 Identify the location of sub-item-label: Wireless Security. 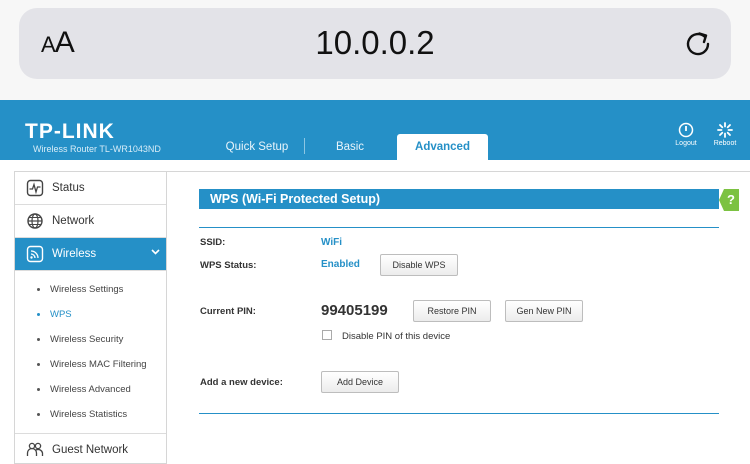
(87, 339).